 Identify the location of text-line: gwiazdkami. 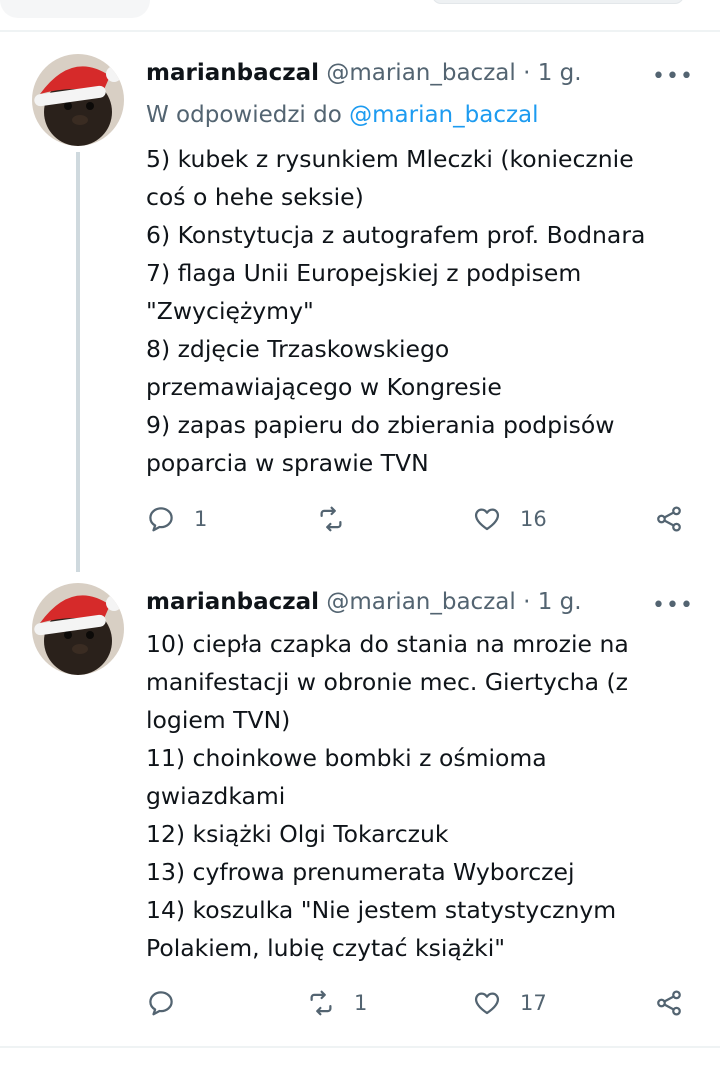
(216, 796).